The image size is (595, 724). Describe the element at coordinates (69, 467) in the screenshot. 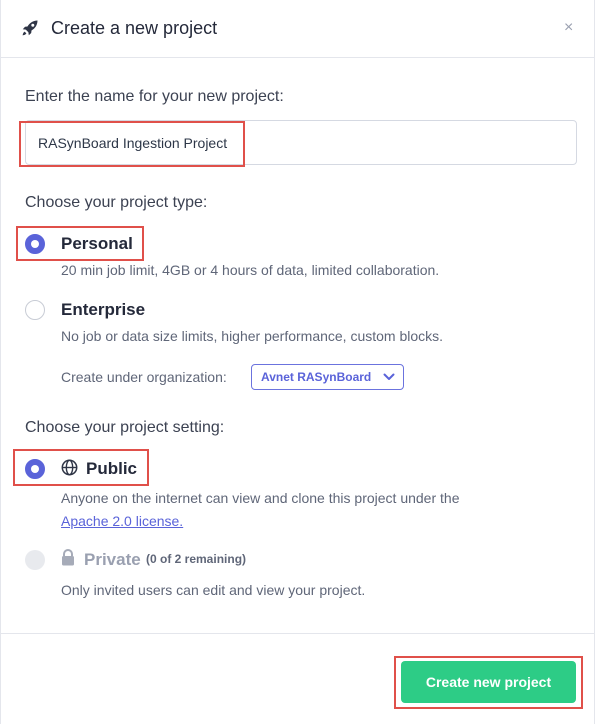

I see `globe-icon` at that location.